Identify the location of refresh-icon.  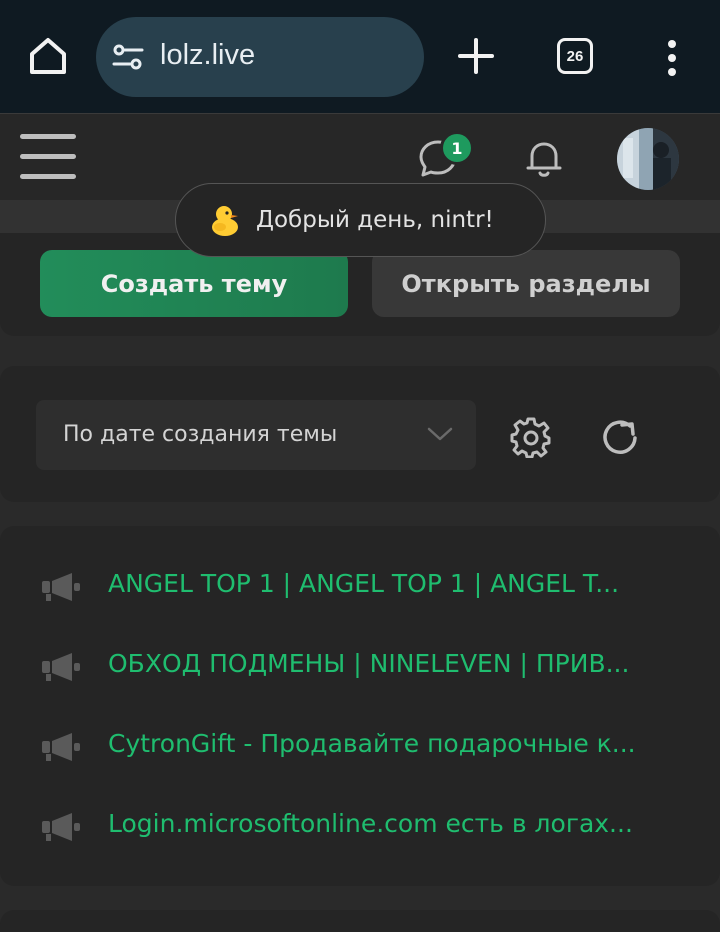
(620, 437).